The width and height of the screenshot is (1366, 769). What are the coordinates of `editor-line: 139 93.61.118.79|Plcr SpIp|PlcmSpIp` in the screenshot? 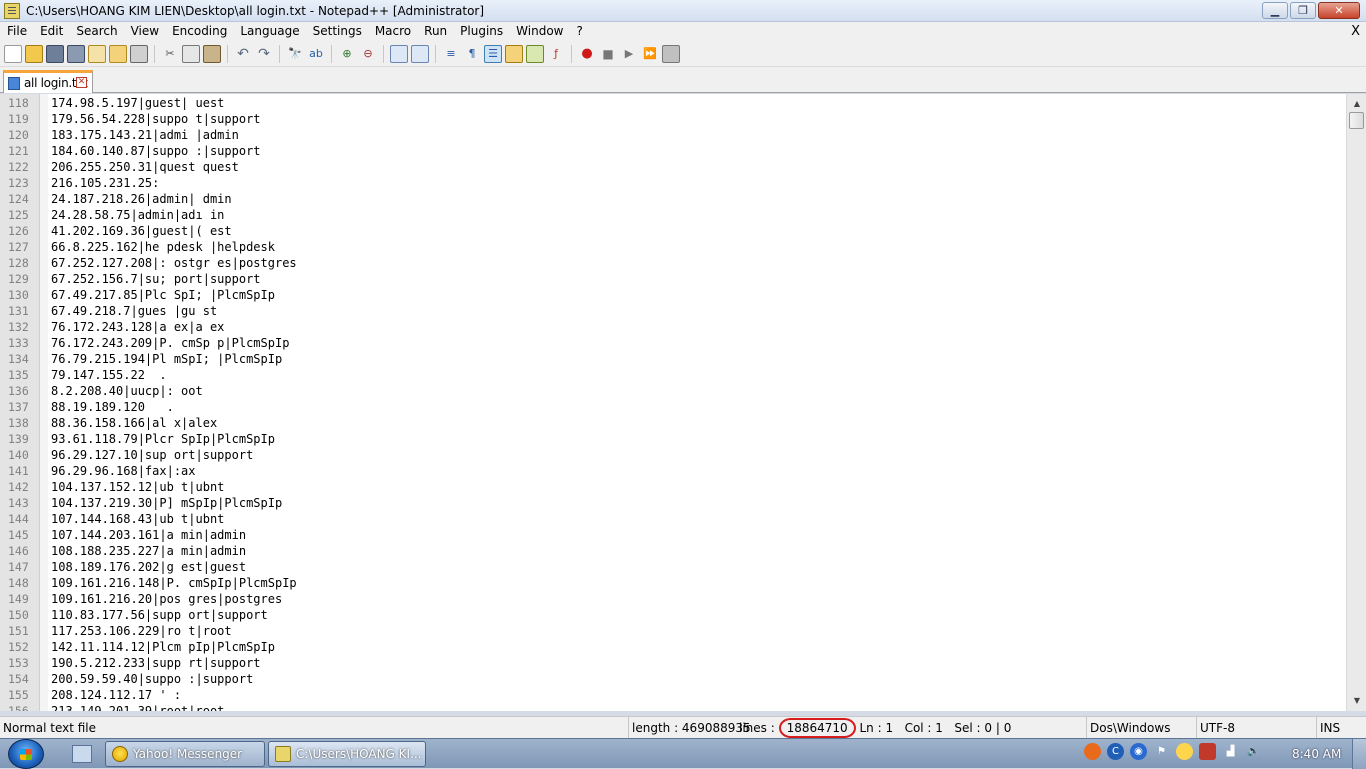 It's located at (673, 439).